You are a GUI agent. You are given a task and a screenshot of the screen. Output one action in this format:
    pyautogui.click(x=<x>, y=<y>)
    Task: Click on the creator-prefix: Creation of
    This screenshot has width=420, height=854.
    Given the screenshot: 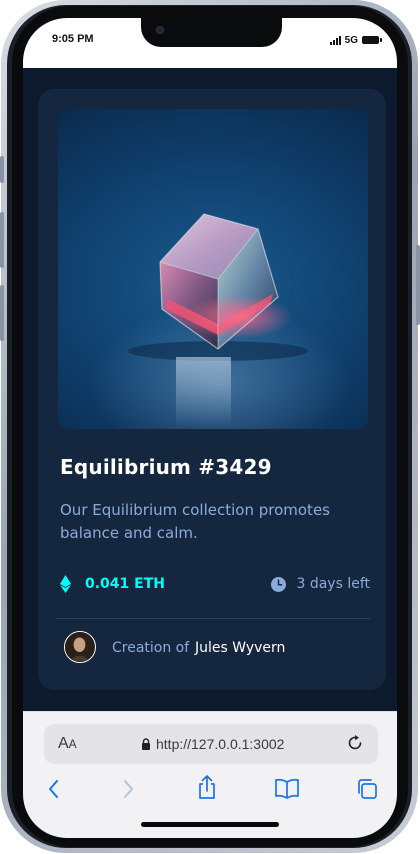 What is the action you would take?
    pyautogui.click(x=151, y=648)
    